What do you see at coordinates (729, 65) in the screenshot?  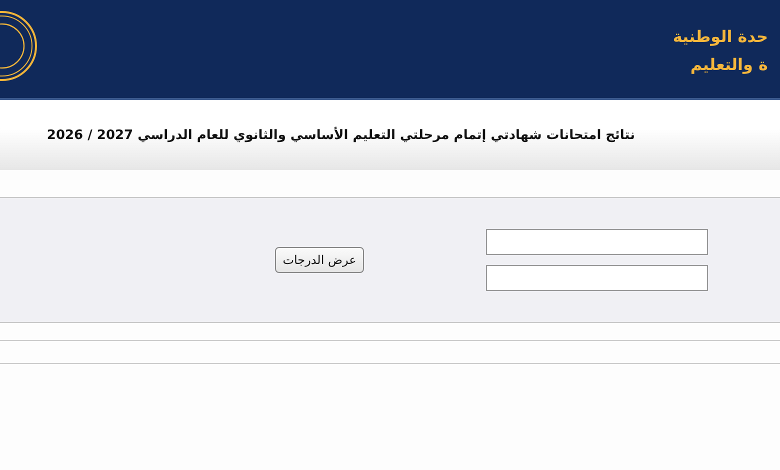 I see `header-title: ة والتعليم` at bounding box center [729, 65].